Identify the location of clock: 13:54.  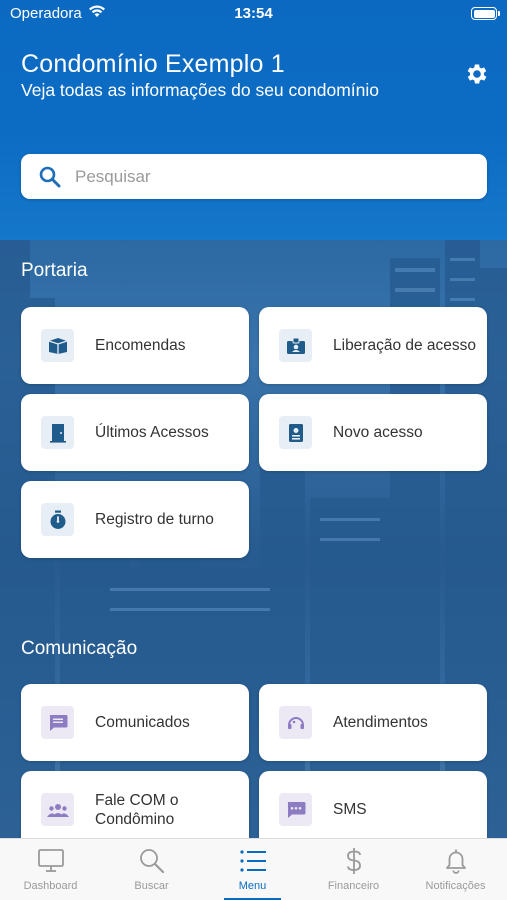
(253, 13).